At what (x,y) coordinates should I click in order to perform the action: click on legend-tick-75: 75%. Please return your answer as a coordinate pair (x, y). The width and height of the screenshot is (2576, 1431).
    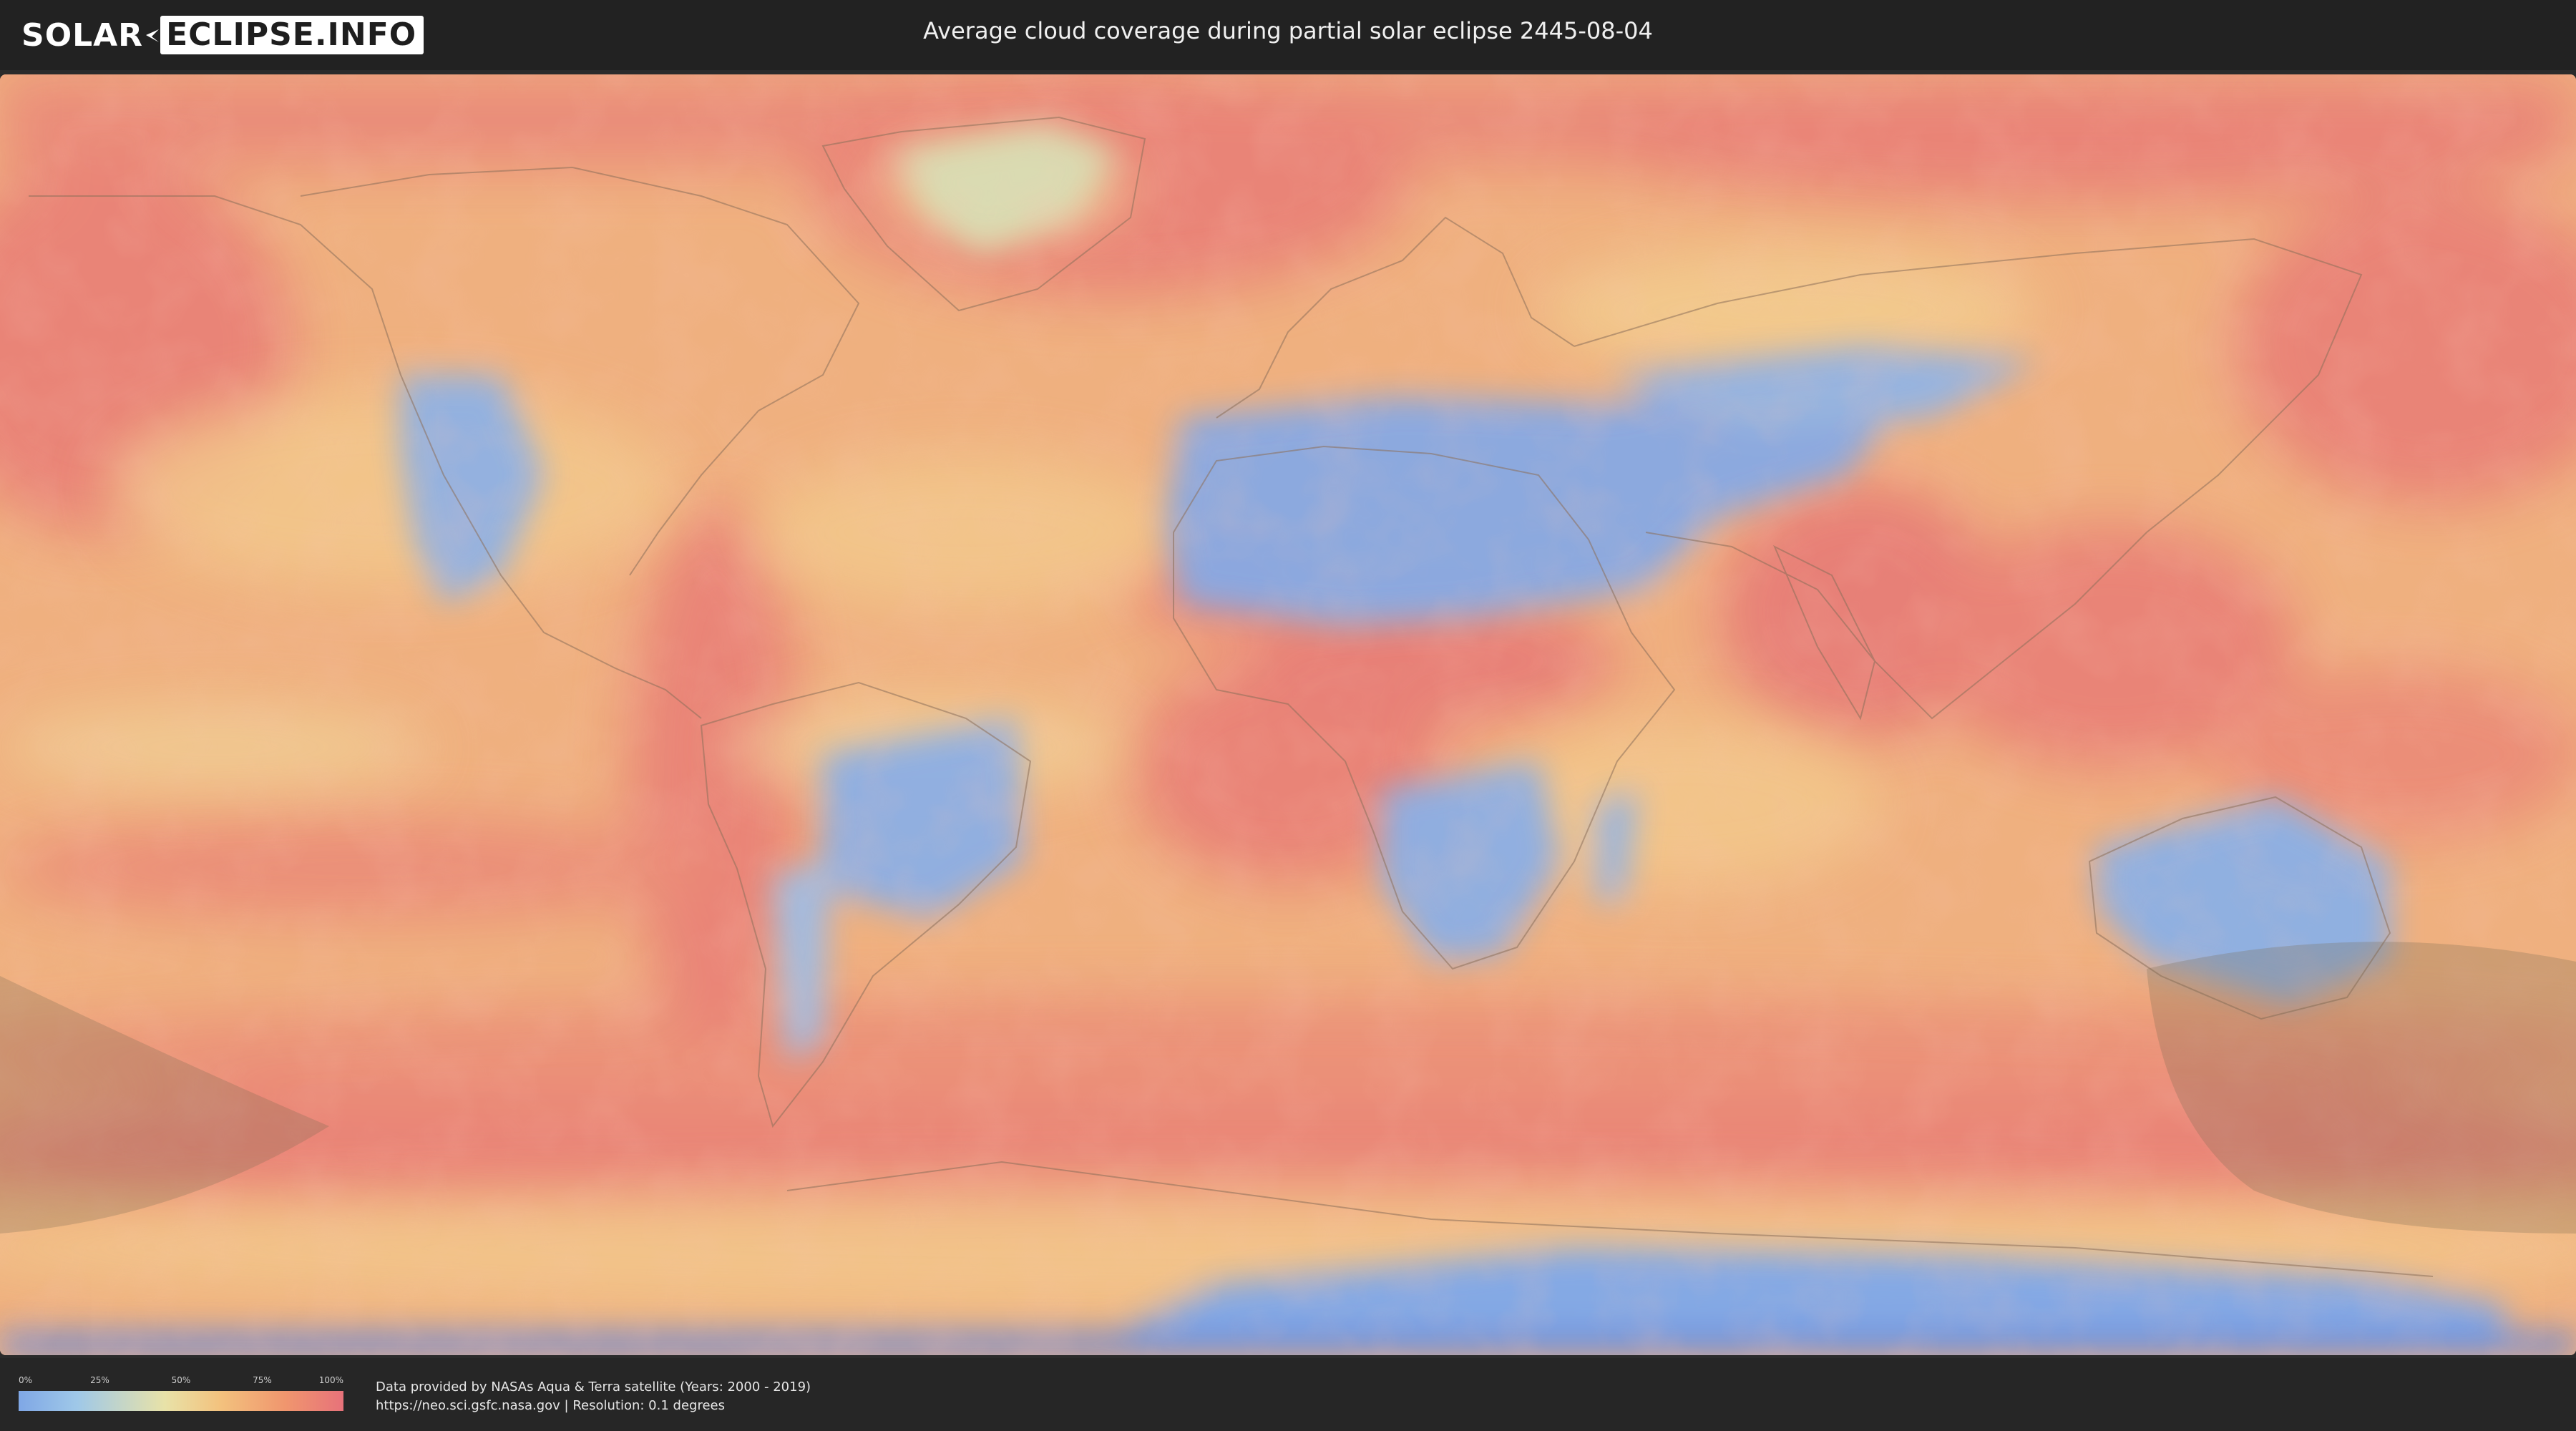
    Looking at the image, I should click on (262, 1380).